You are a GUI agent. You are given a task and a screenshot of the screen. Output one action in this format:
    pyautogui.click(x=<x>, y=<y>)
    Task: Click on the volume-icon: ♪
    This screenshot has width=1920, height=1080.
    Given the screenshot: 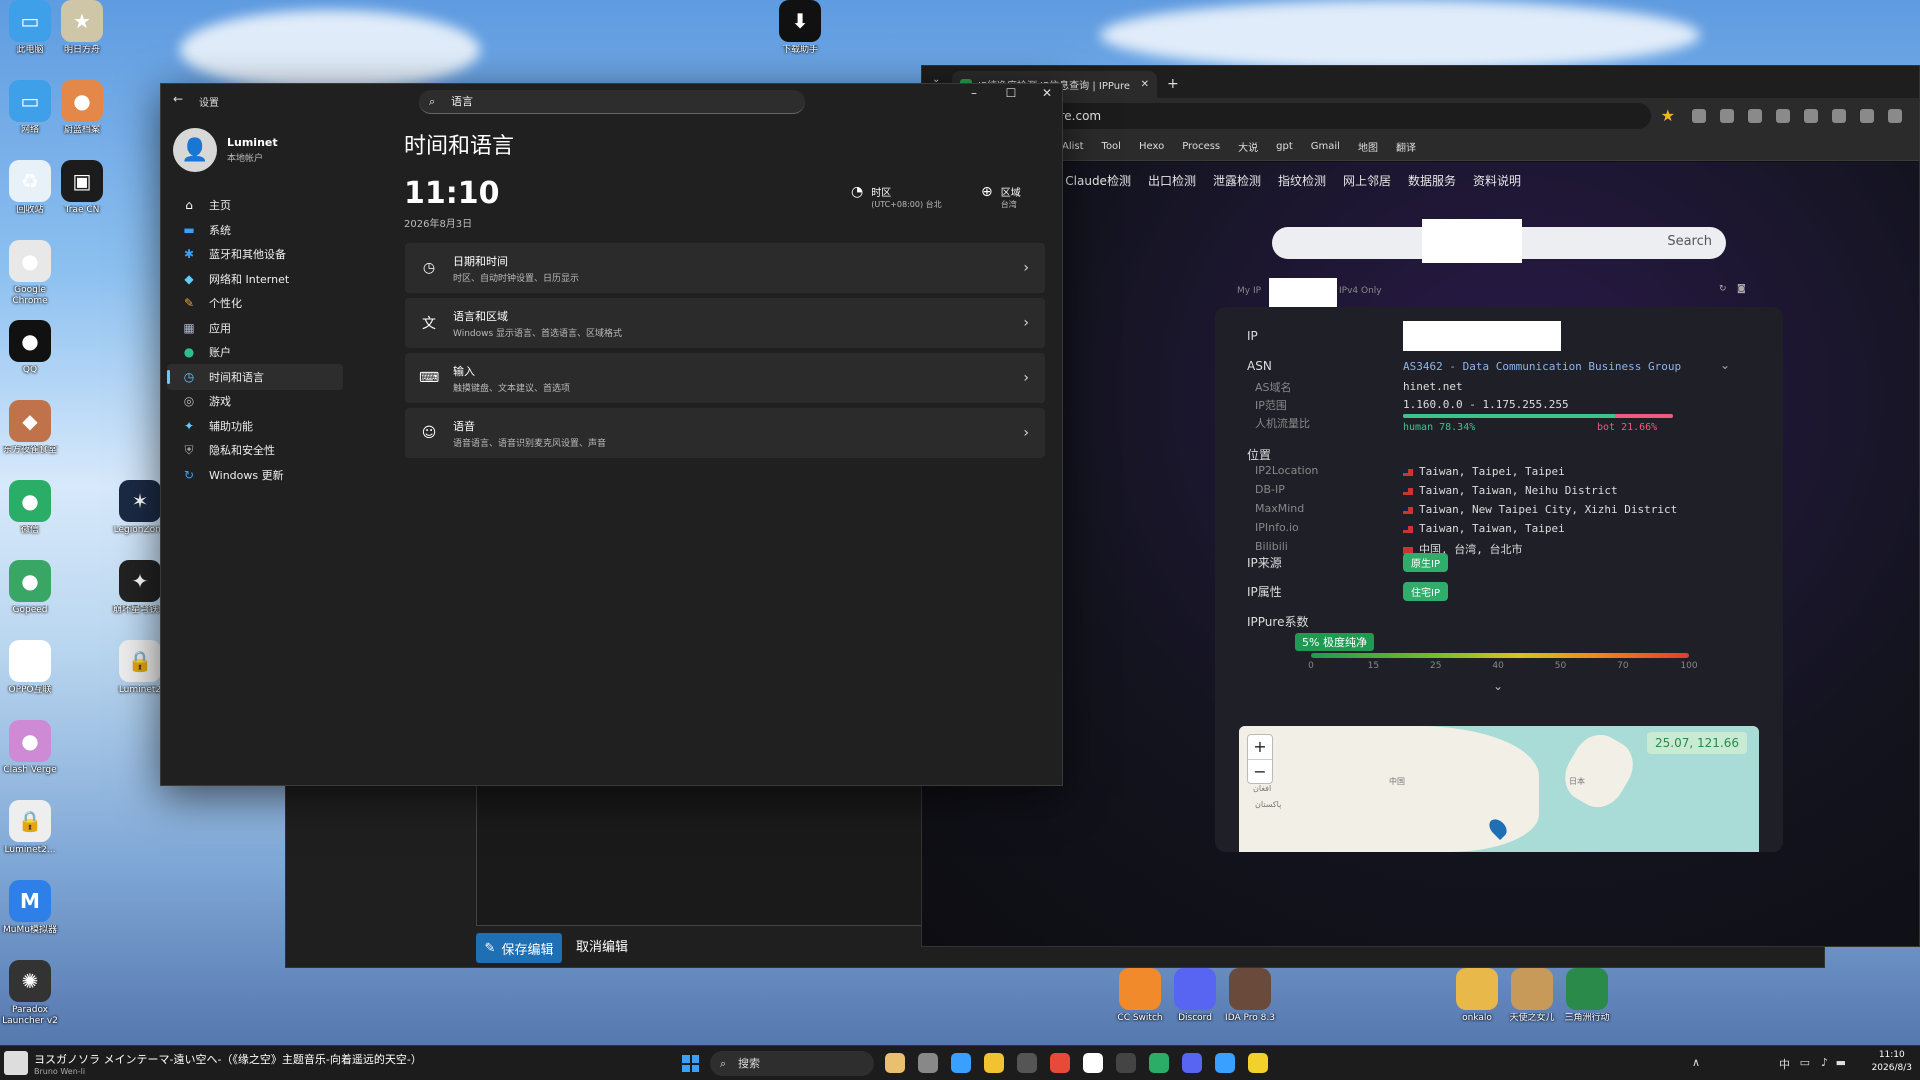 What is the action you would take?
    pyautogui.click(x=1824, y=1062)
    